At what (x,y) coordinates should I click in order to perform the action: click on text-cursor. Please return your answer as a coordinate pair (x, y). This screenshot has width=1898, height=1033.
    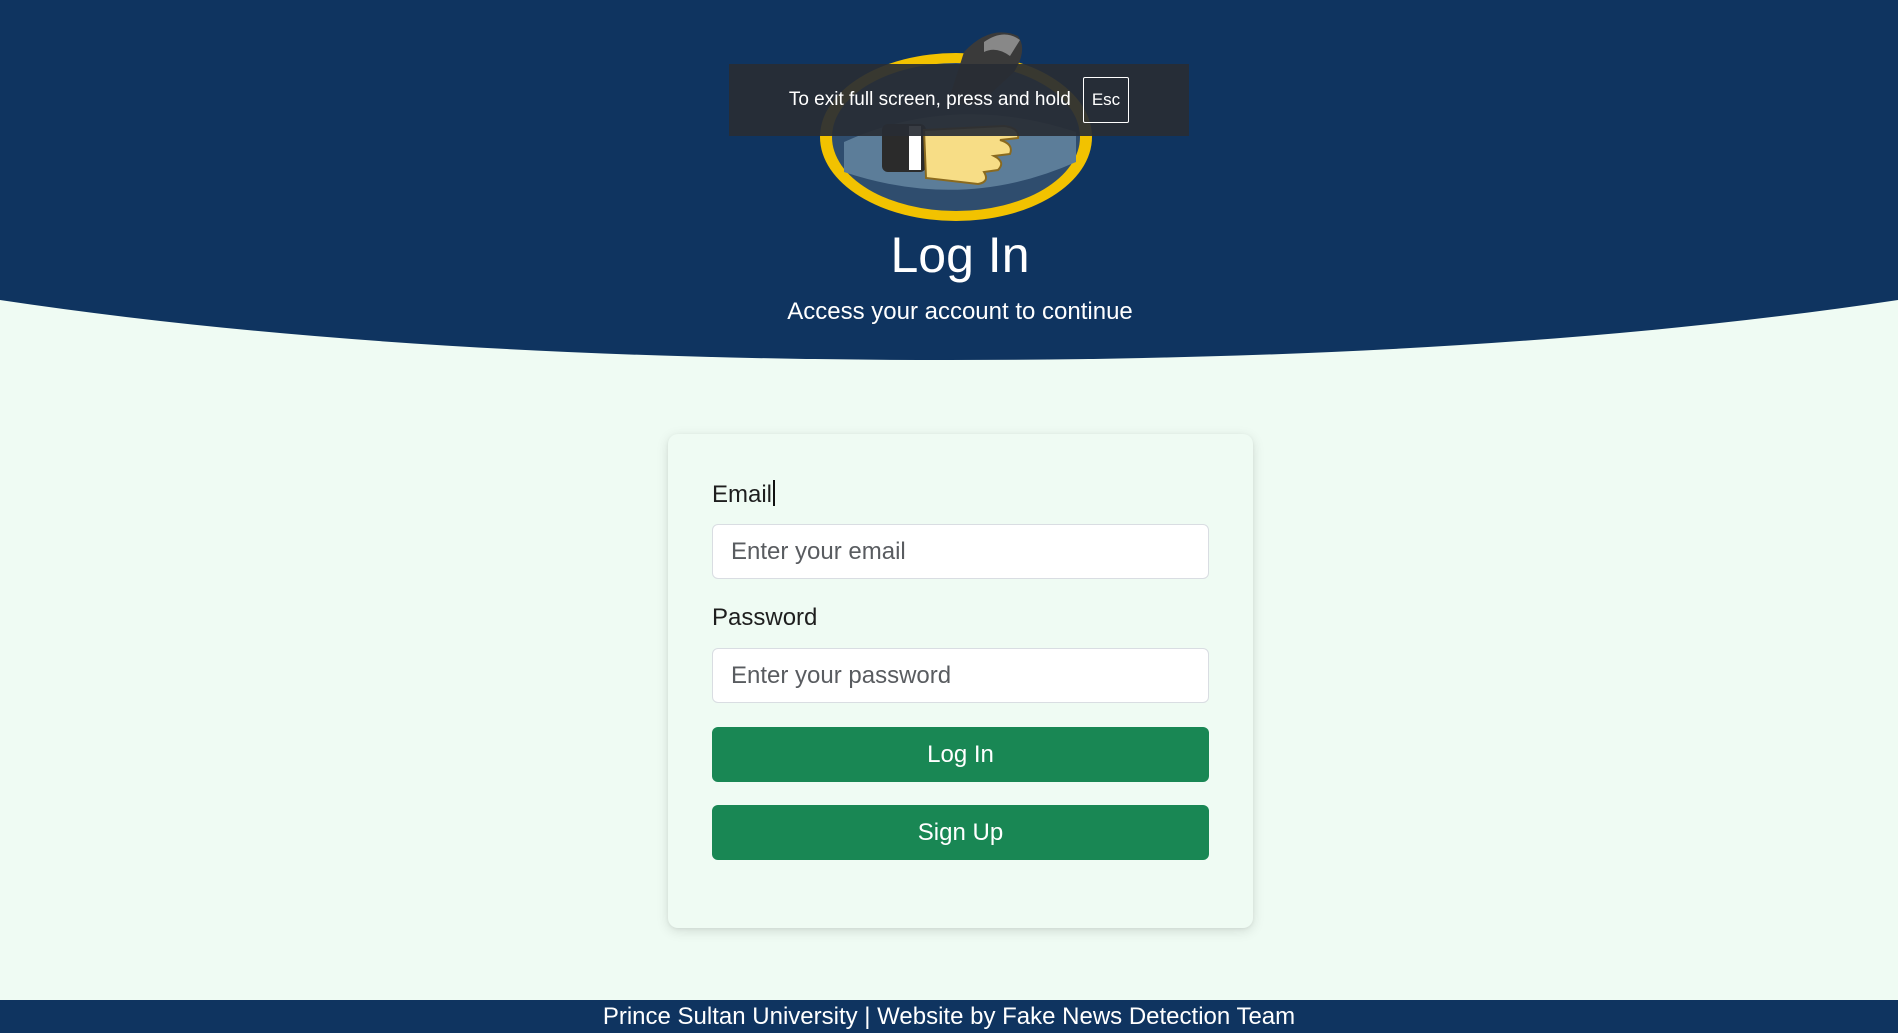
    Looking at the image, I should click on (774, 493).